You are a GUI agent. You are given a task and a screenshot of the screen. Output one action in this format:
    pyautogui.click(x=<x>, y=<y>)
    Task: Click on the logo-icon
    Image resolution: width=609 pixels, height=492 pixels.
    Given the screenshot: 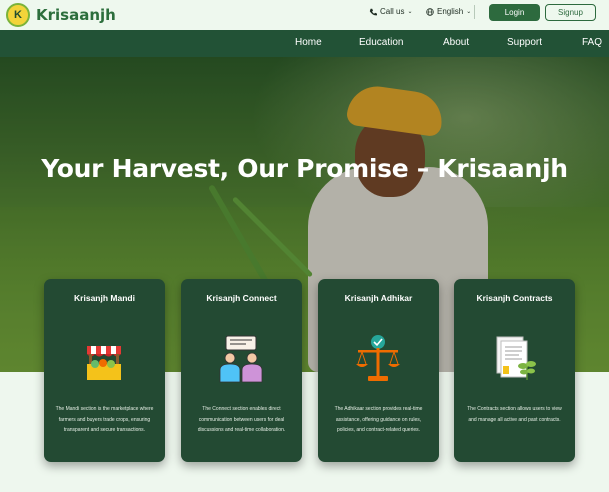 What is the action you would take?
    pyautogui.click(x=18, y=15)
    